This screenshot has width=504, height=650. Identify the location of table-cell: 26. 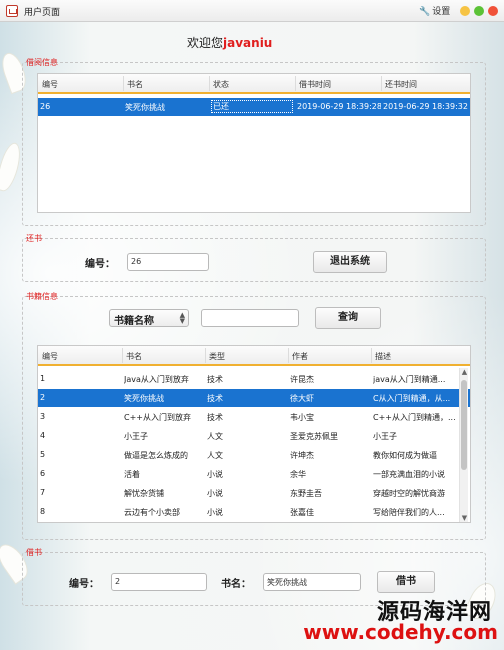
(45, 106).